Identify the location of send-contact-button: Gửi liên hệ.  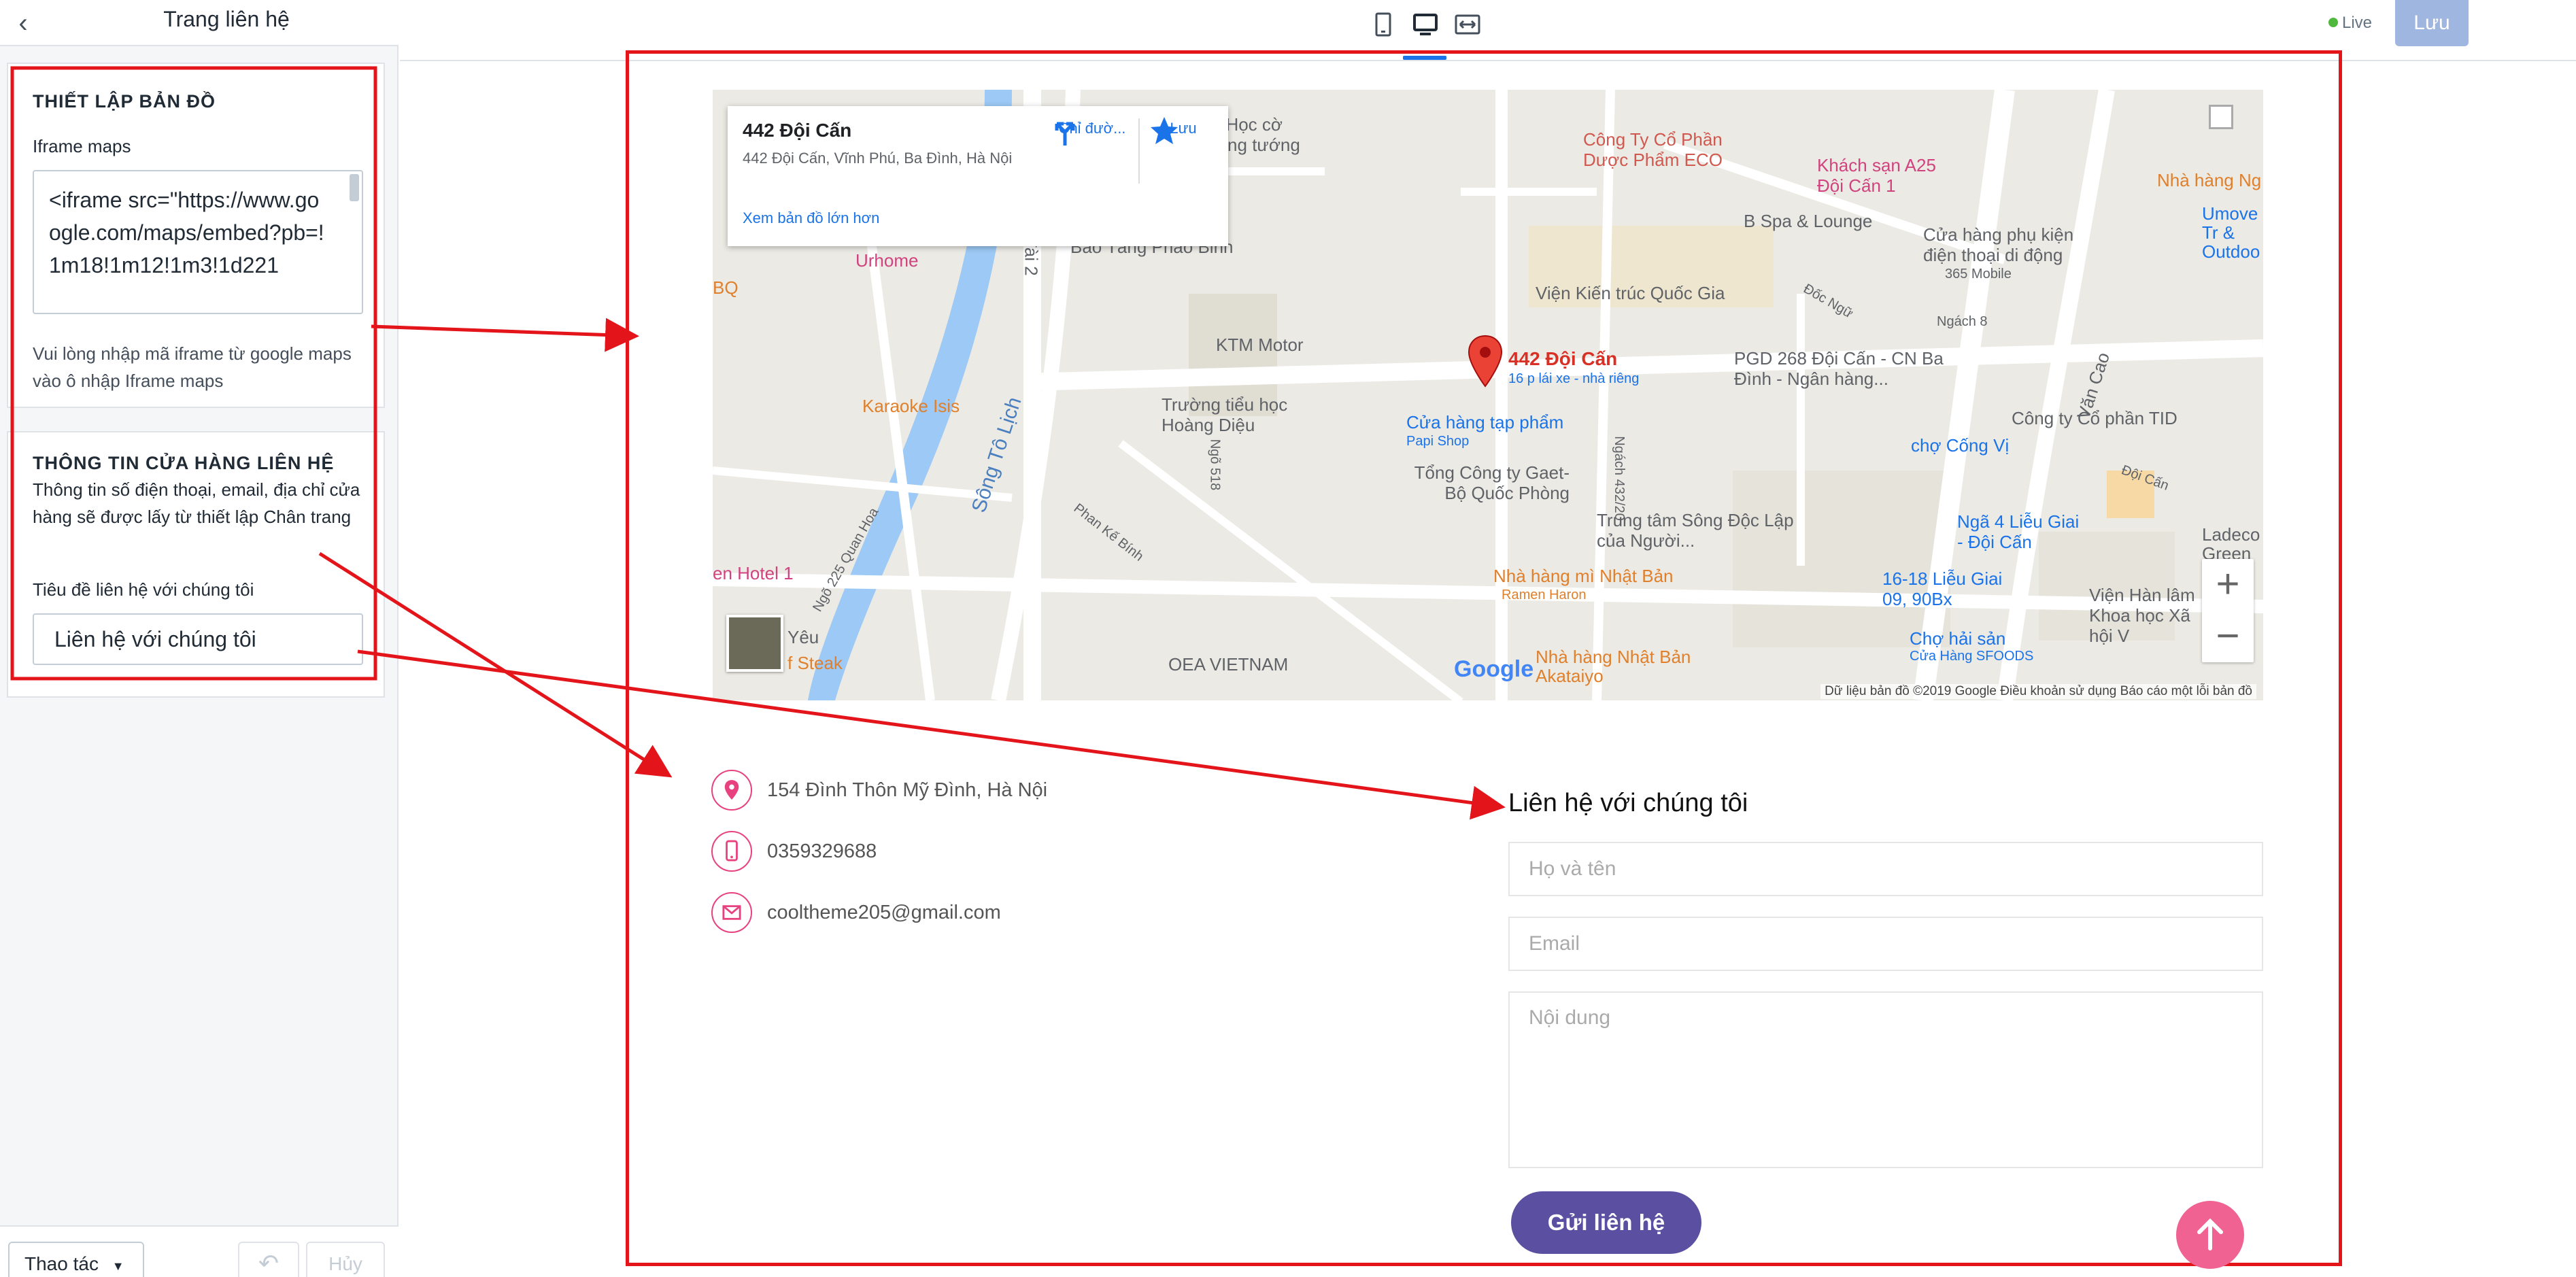
(1606, 1222).